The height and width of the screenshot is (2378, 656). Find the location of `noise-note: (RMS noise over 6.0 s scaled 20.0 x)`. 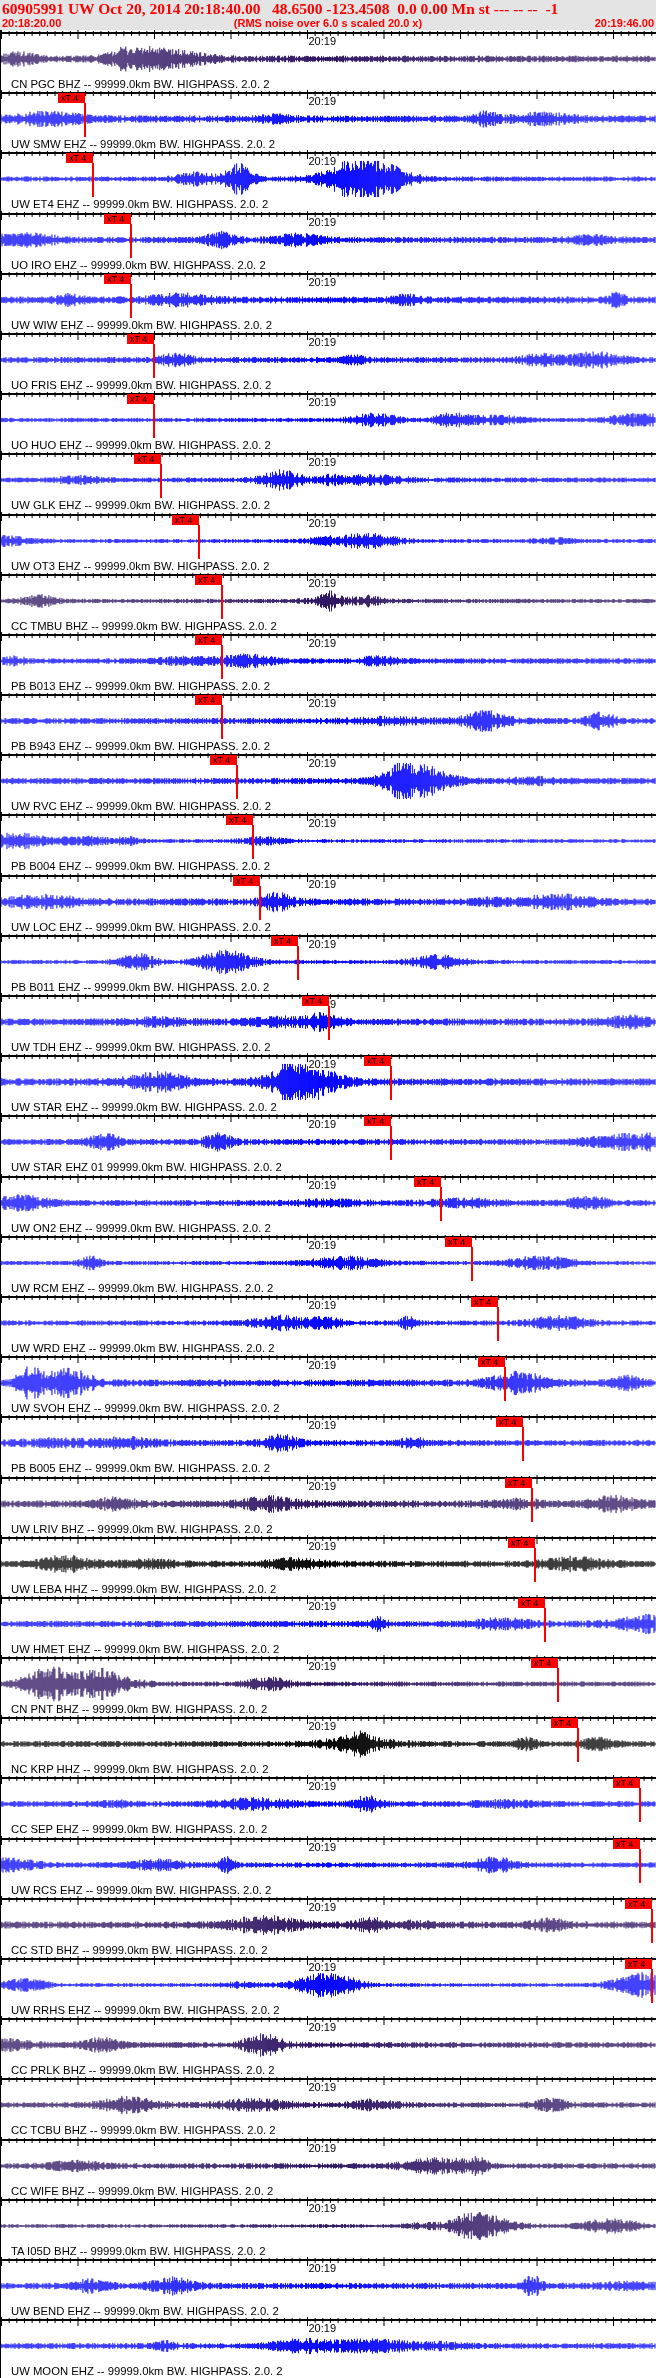

noise-note: (RMS noise over 6.0 s scaled 20.0 x) is located at coordinates (328, 23).